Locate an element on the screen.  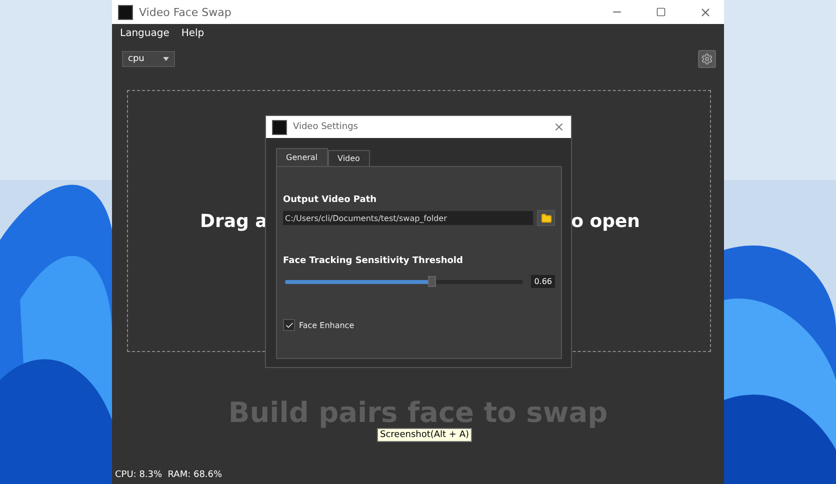
tab: Video is located at coordinates (349, 158).